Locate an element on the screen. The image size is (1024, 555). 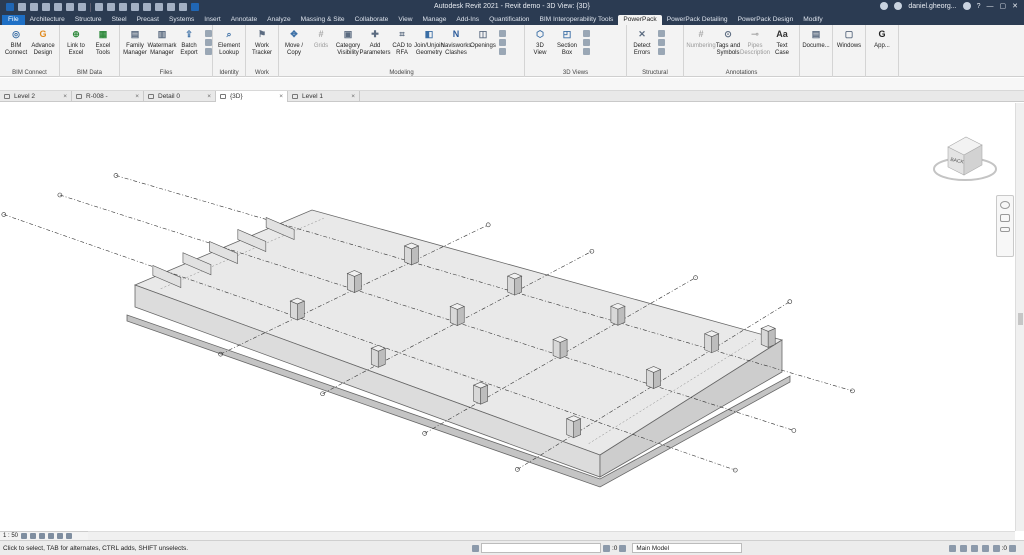
ribbon-tab-massing-site: Massing & Site is located at coordinates (323, 20).